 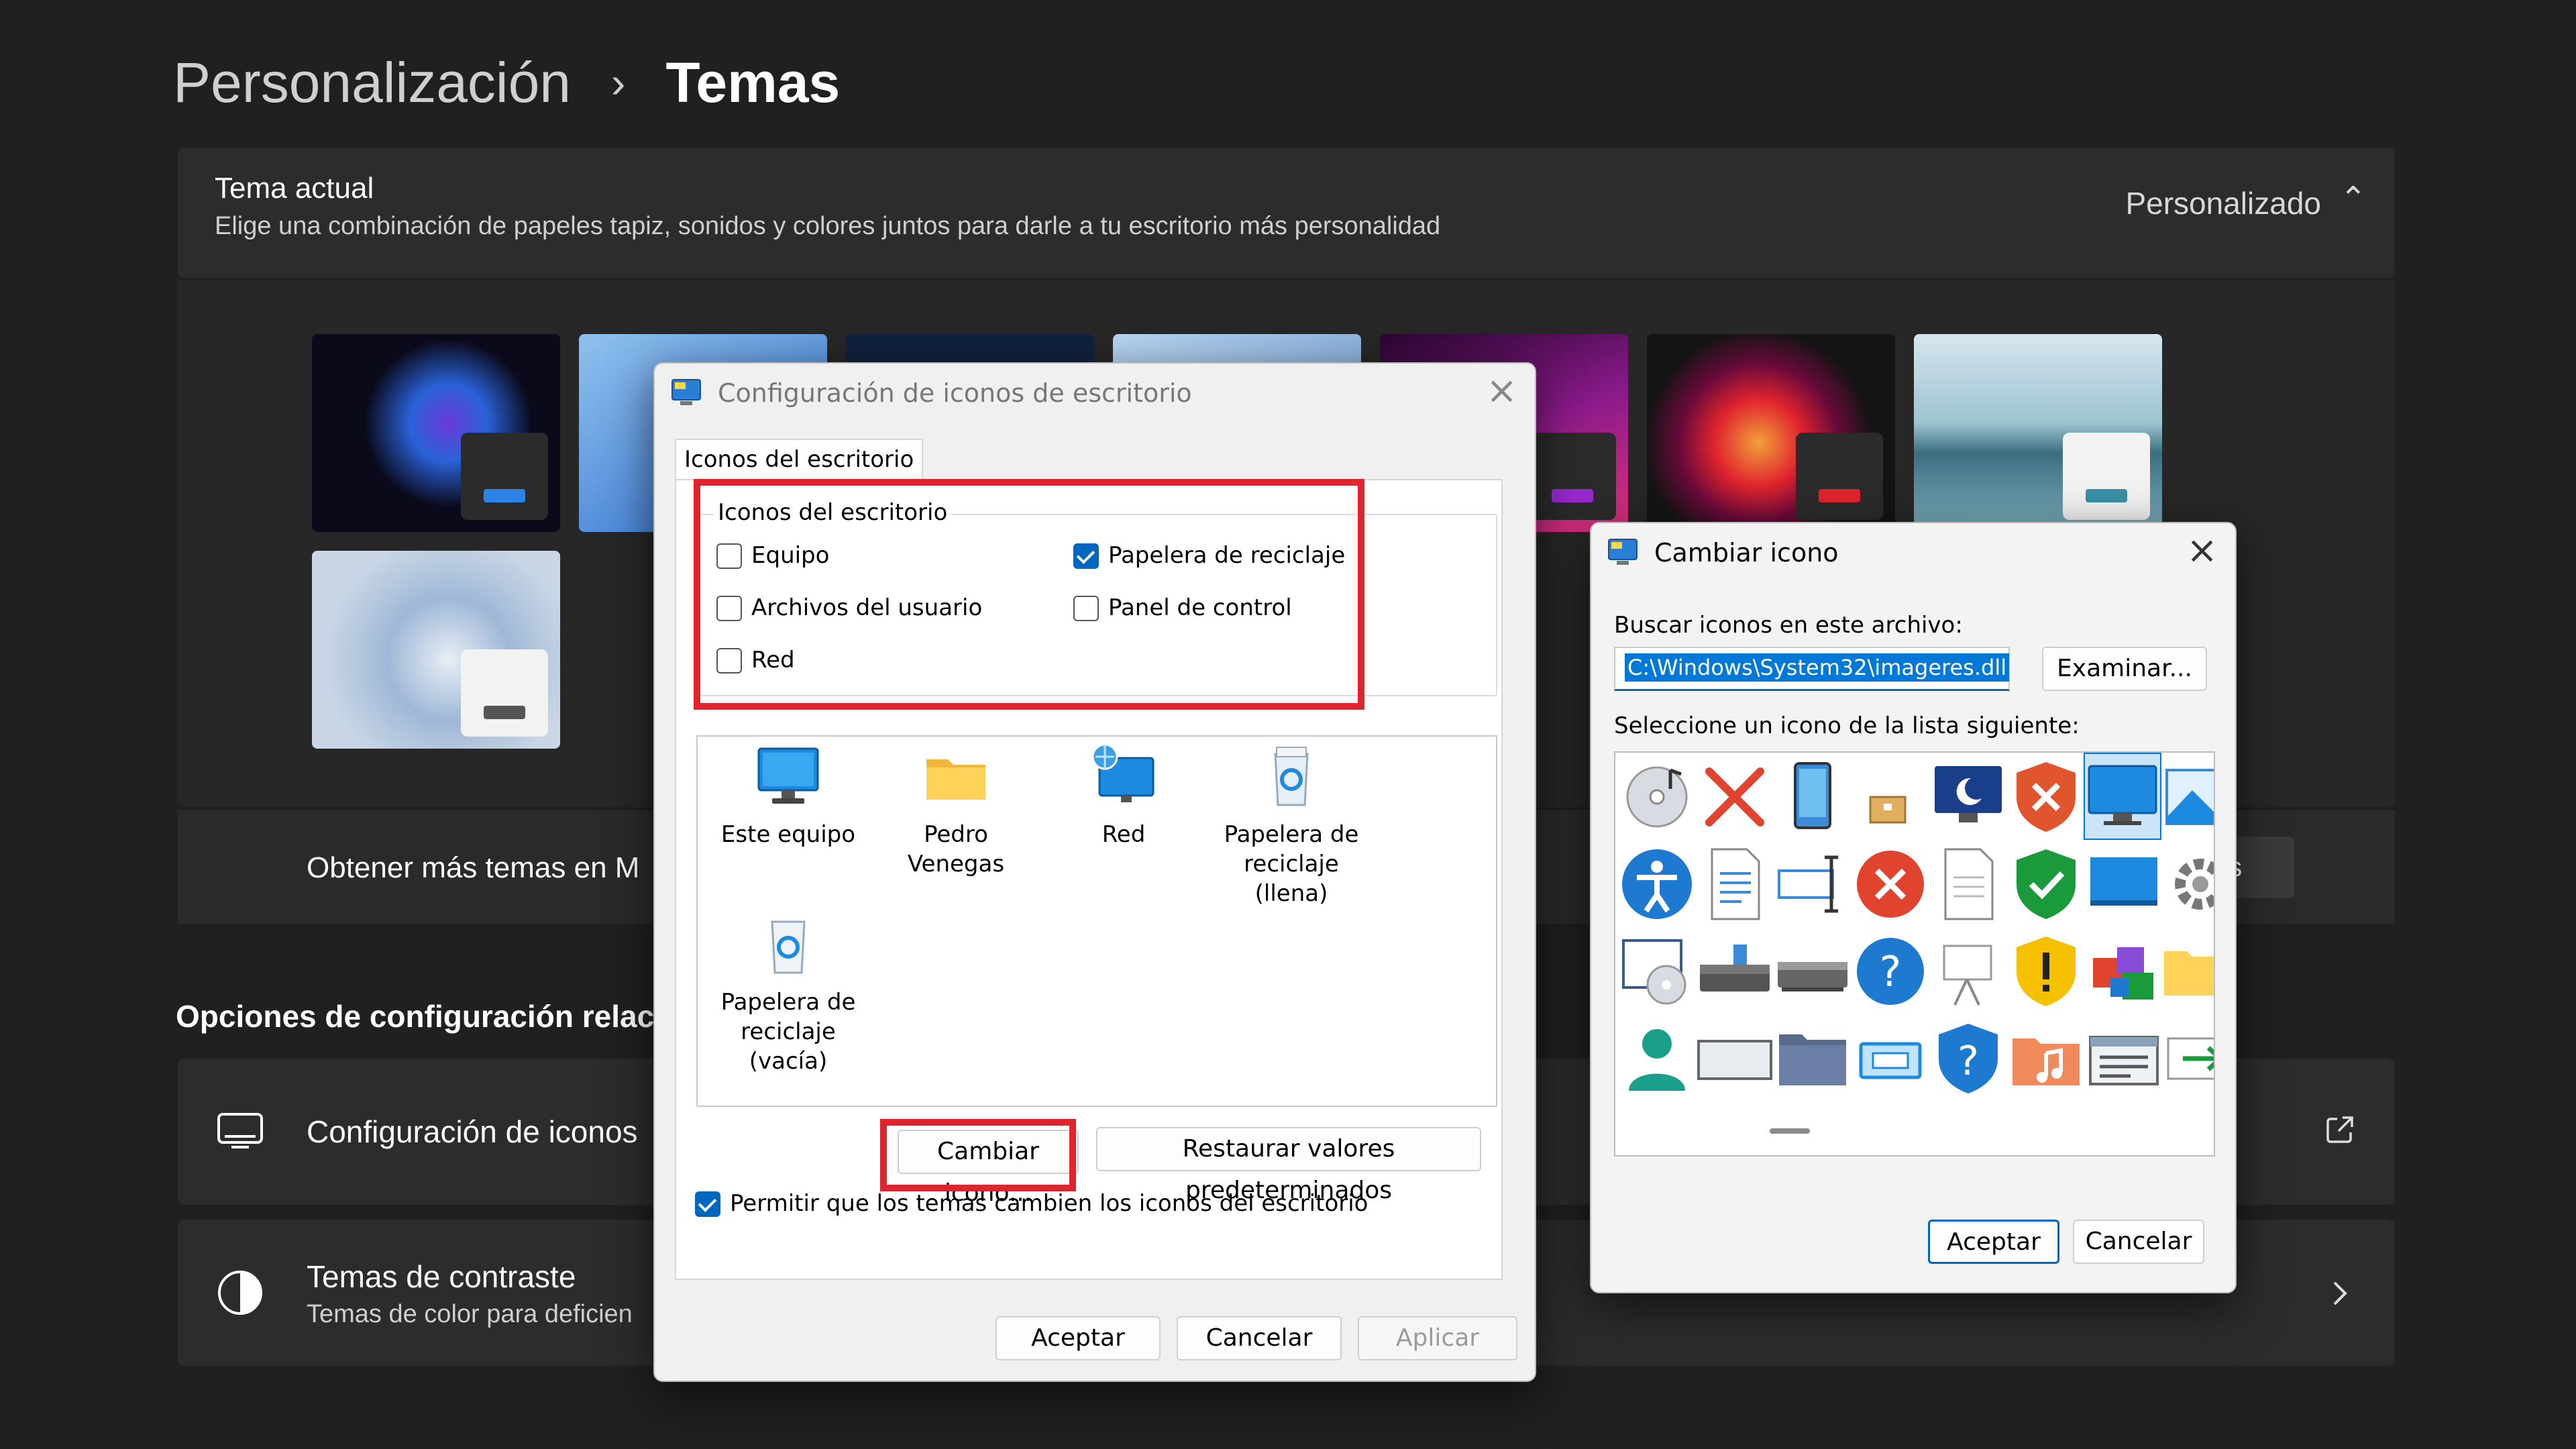 What do you see at coordinates (2046, 1058) in the screenshot?
I see `music-folder-icon` at bounding box center [2046, 1058].